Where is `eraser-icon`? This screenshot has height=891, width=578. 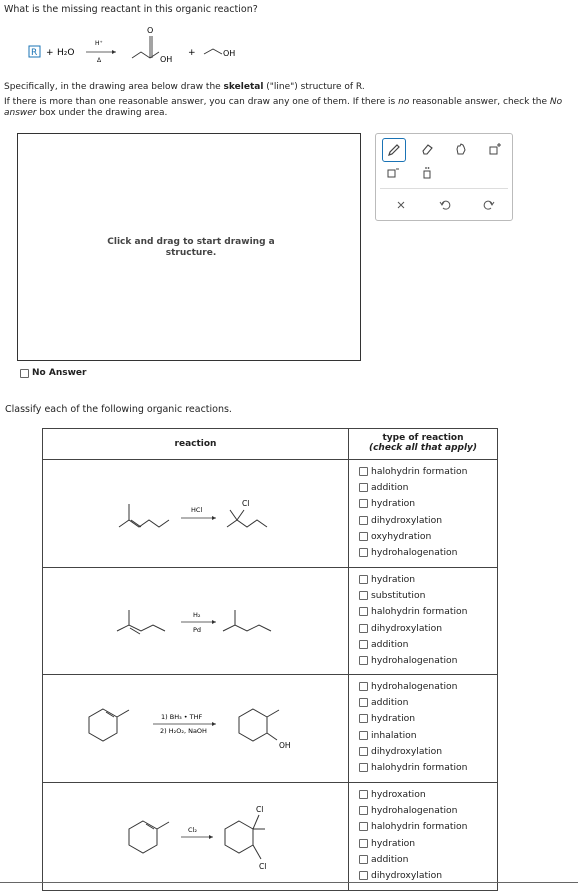 eraser-icon is located at coordinates (427, 149).